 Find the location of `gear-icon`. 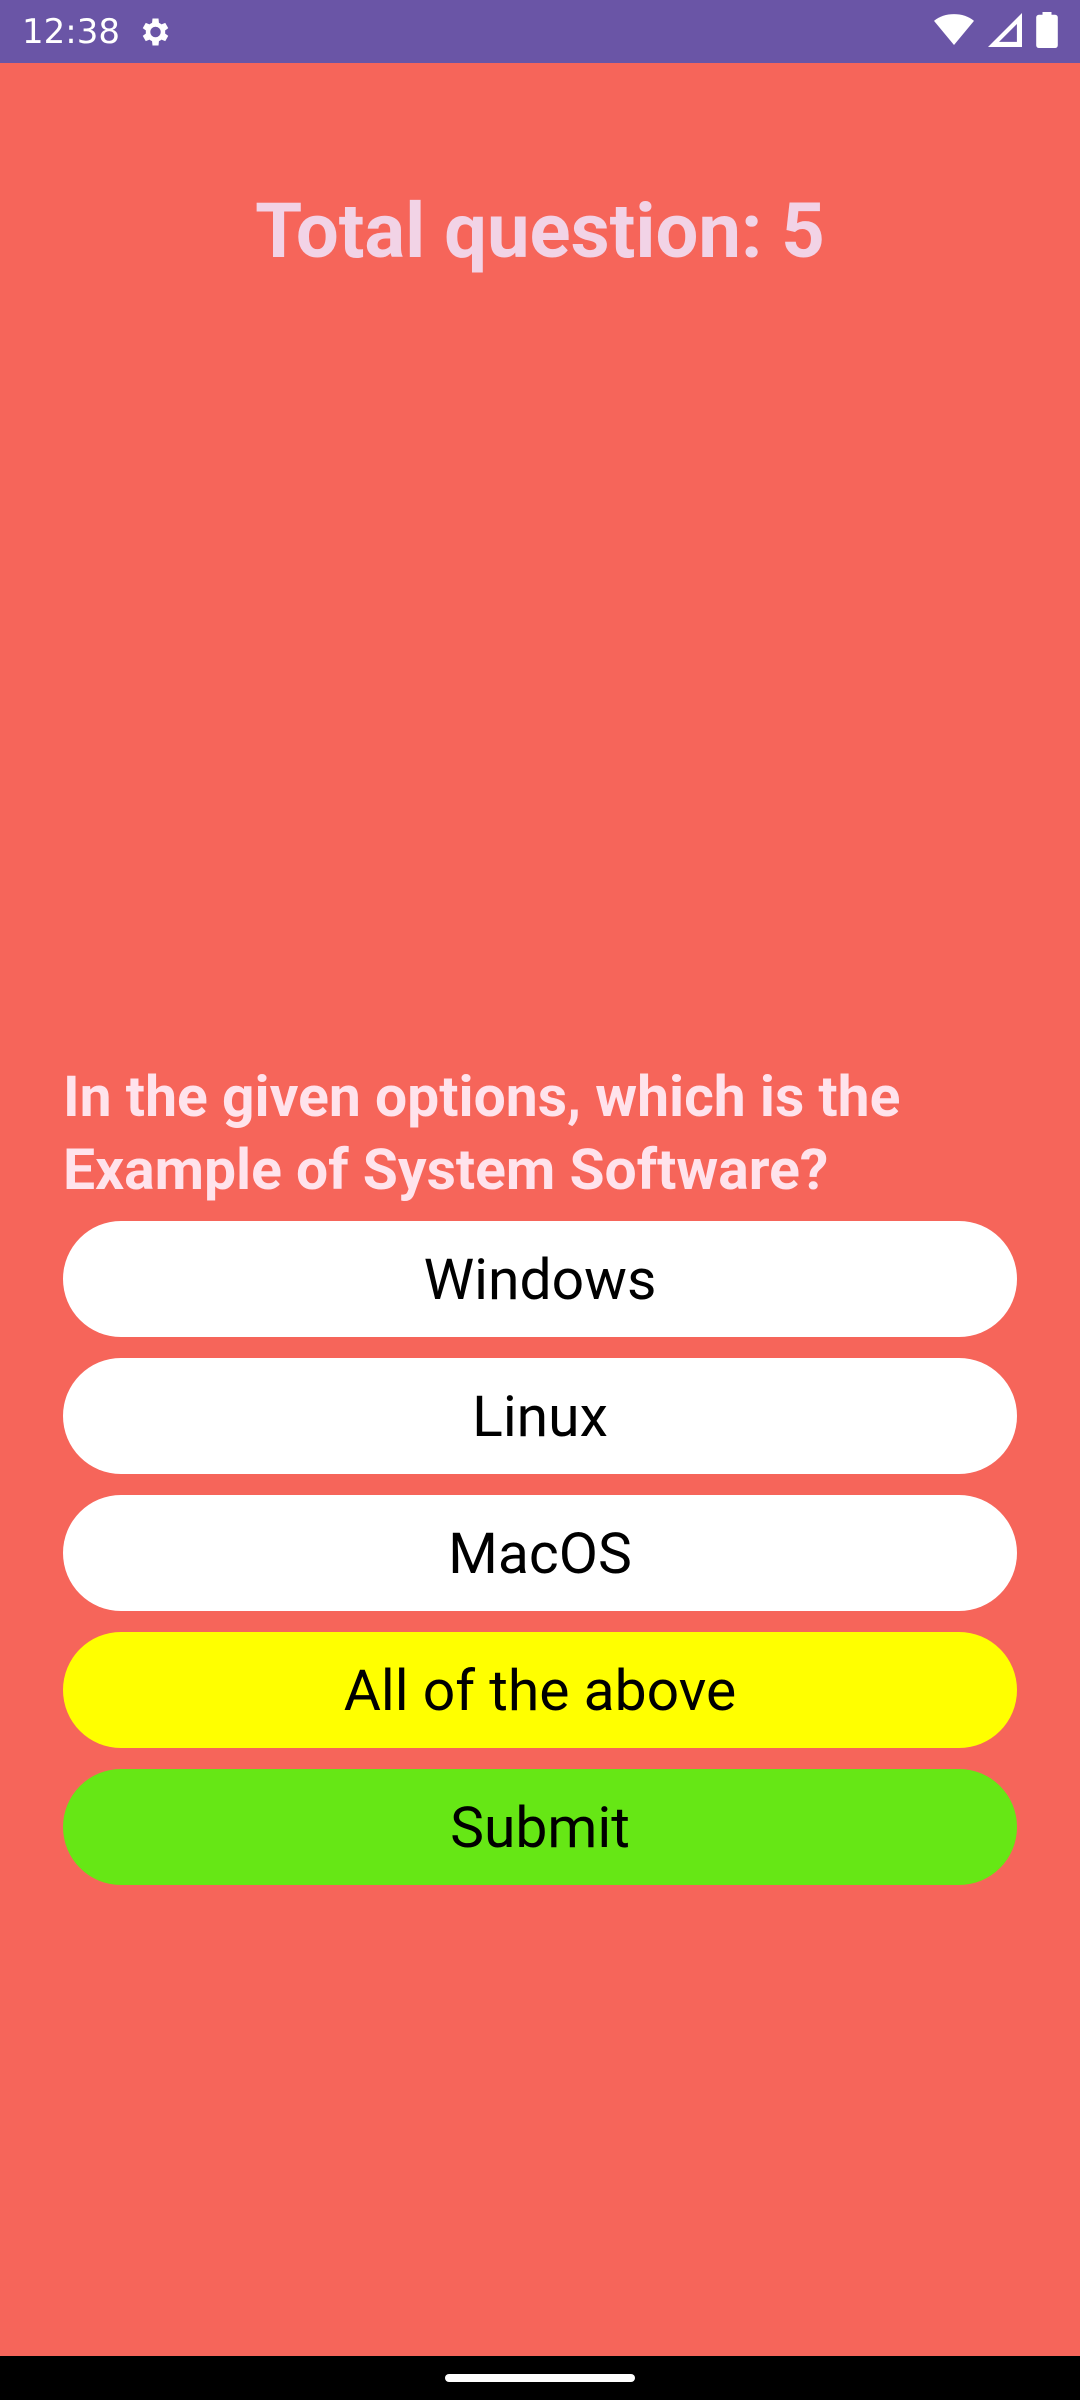

gear-icon is located at coordinates (154, 32).